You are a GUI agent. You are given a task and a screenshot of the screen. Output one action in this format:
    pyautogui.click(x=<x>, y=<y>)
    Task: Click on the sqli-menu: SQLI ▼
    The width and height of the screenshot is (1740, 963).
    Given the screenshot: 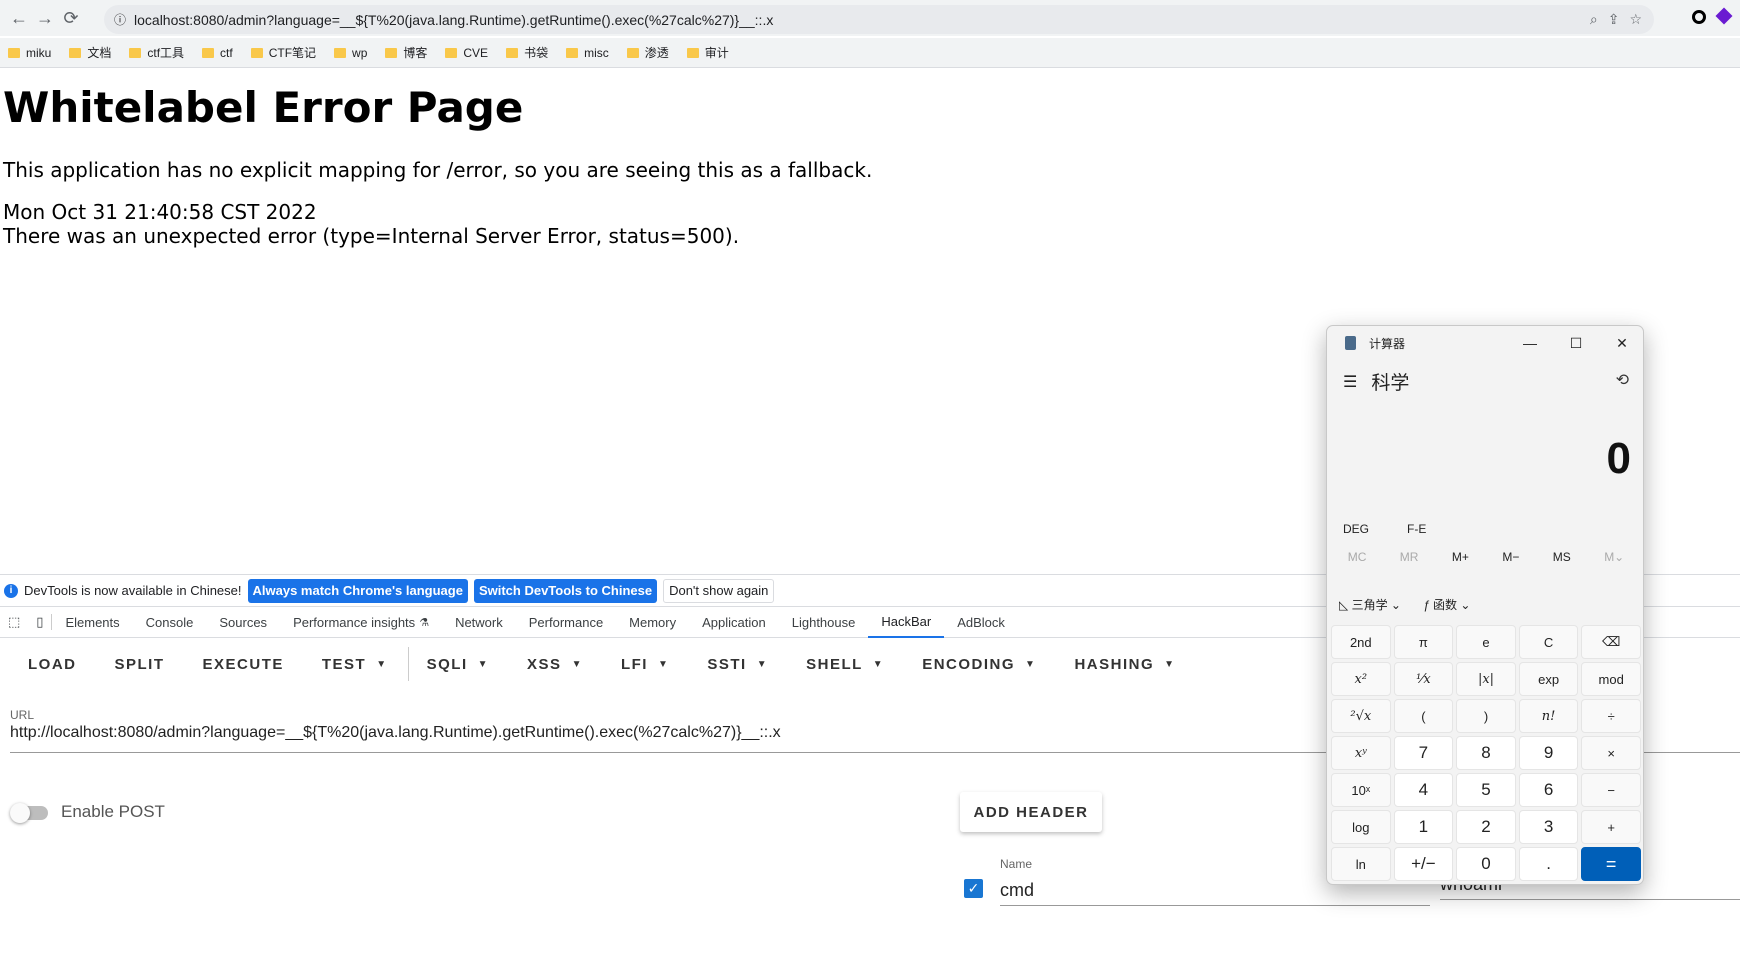 What is the action you would take?
    pyautogui.click(x=458, y=664)
    